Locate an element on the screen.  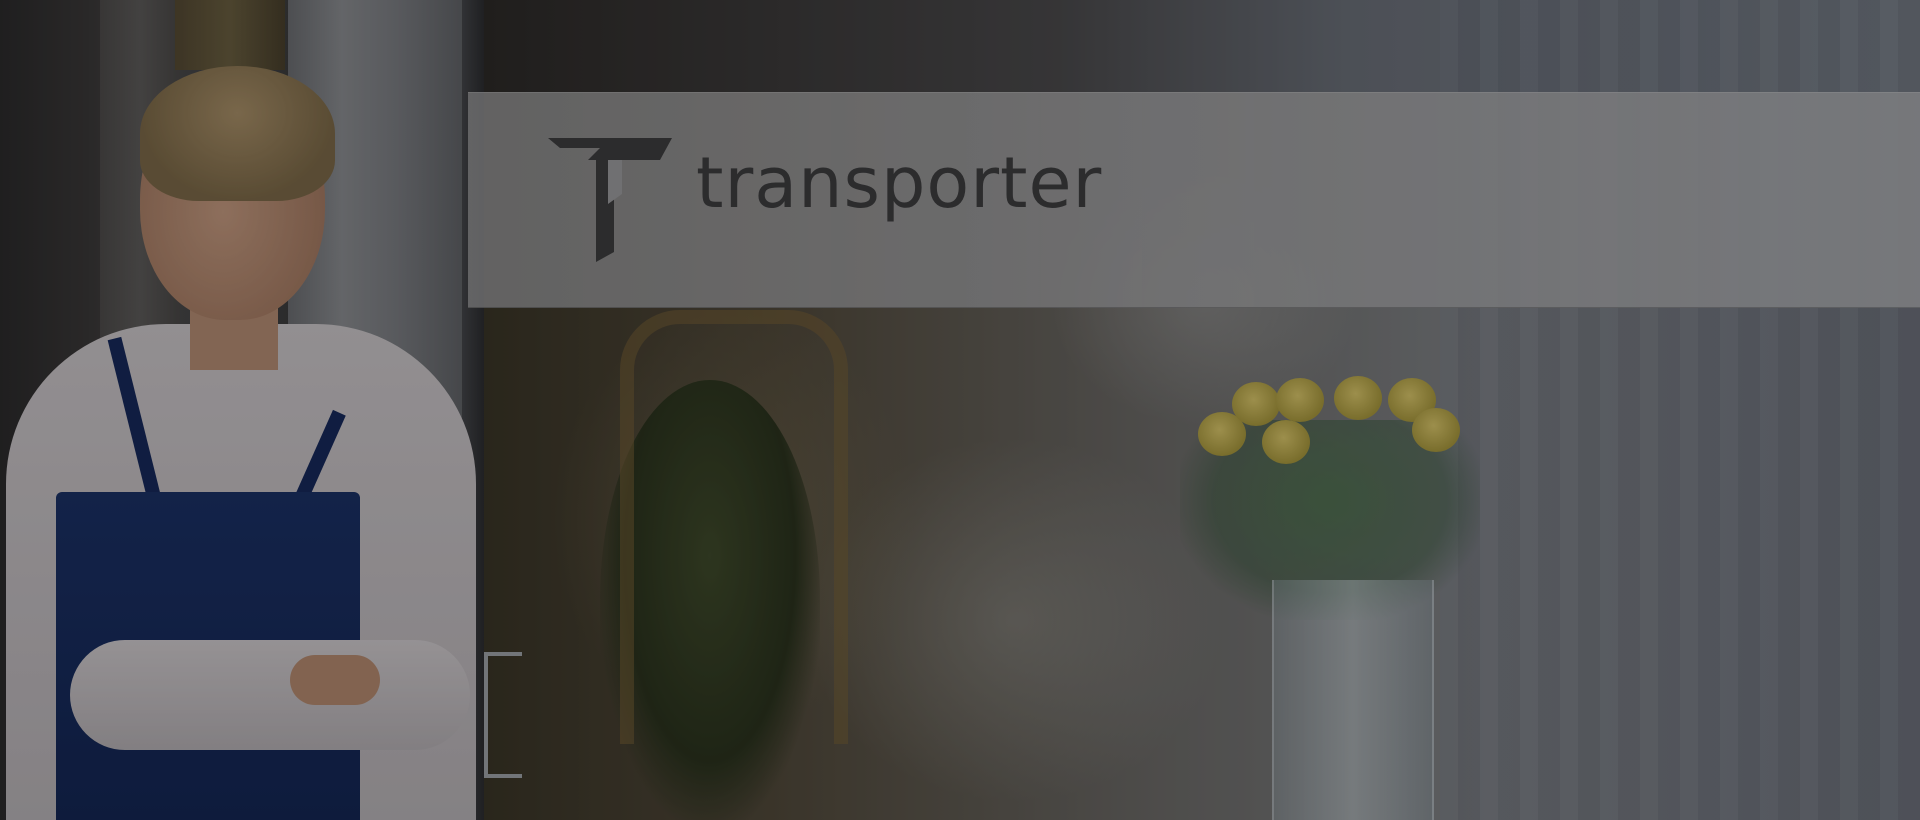
blonde-hair is located at coordinates (237, 133).